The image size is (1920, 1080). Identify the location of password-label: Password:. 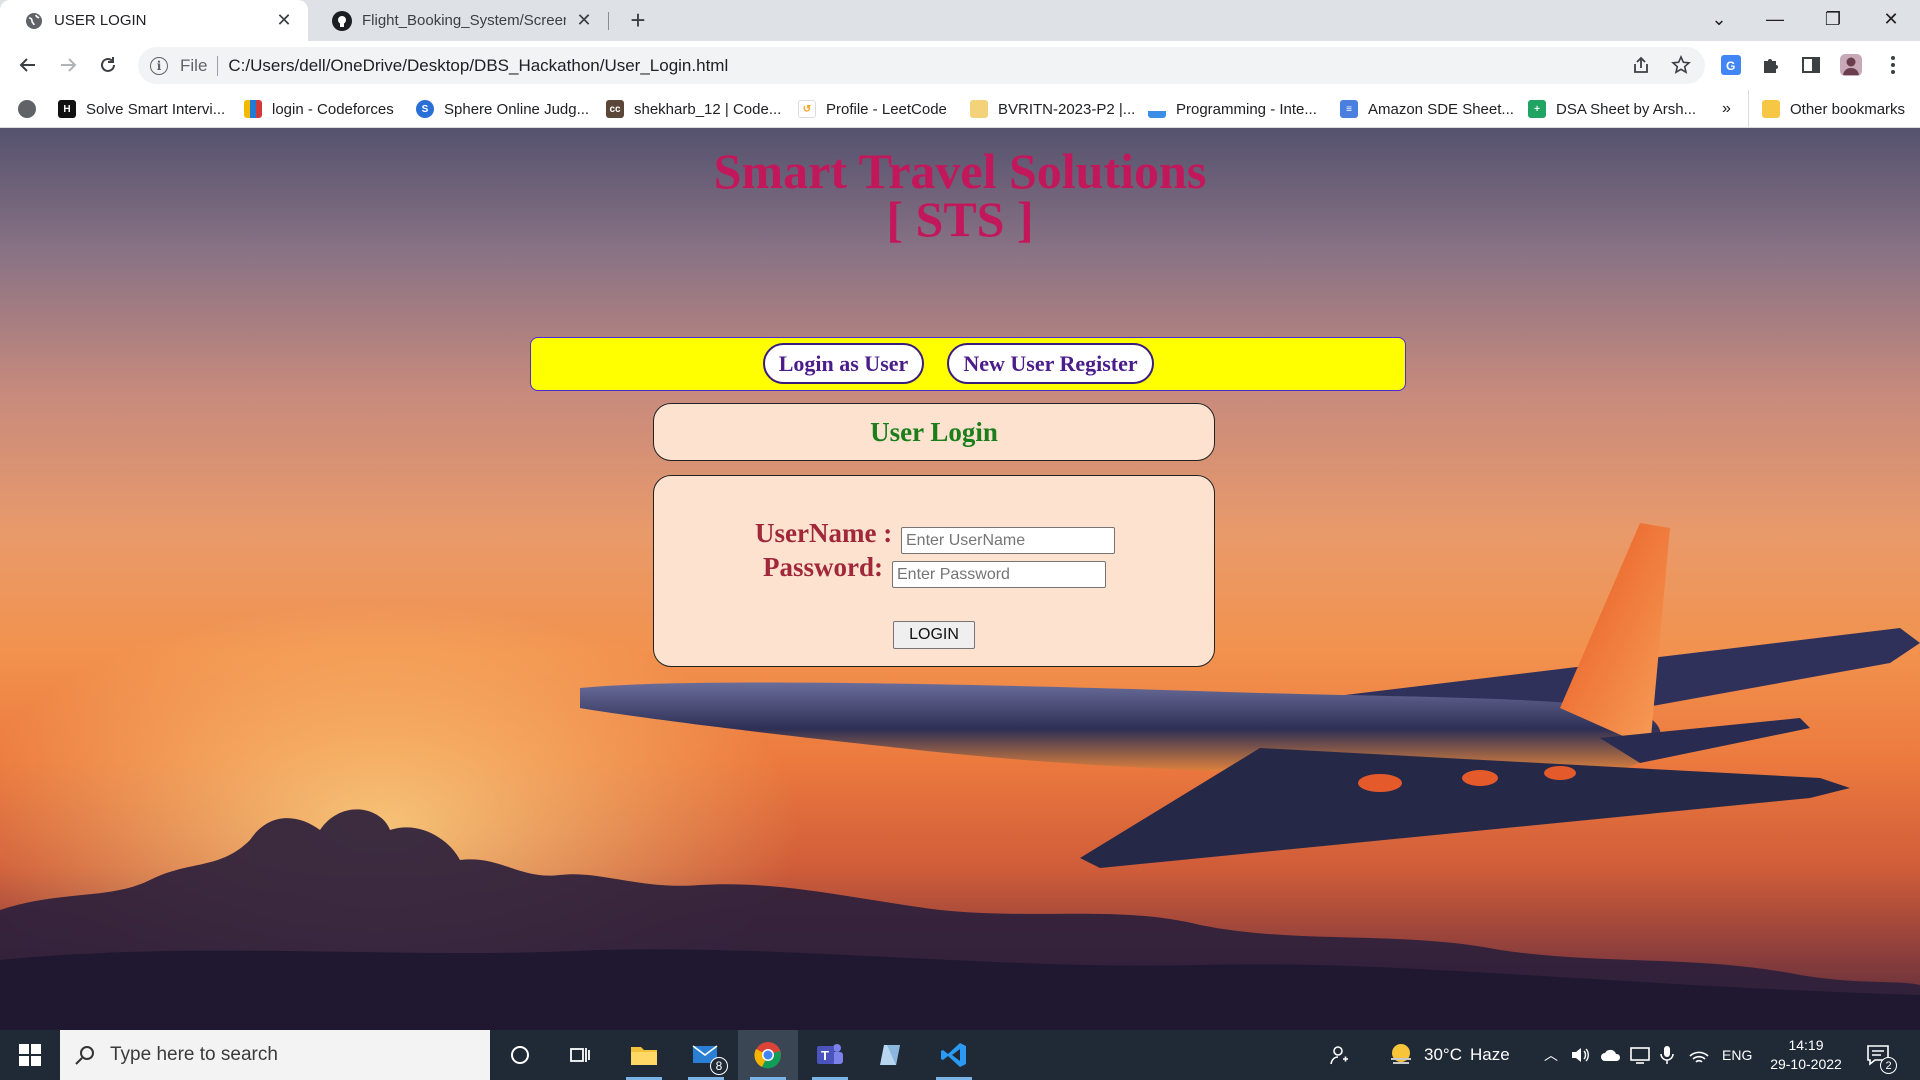
(823, 567).